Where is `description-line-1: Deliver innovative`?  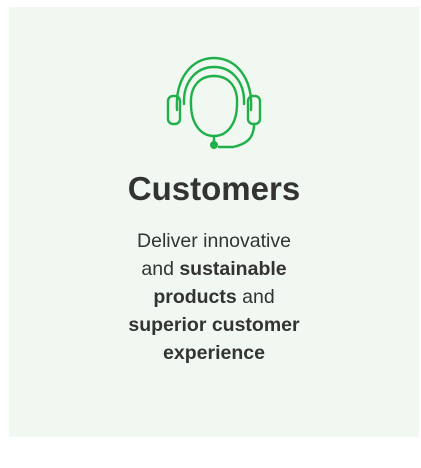 description-line-1: Deliver innovative is located at coordinates (214, 241).